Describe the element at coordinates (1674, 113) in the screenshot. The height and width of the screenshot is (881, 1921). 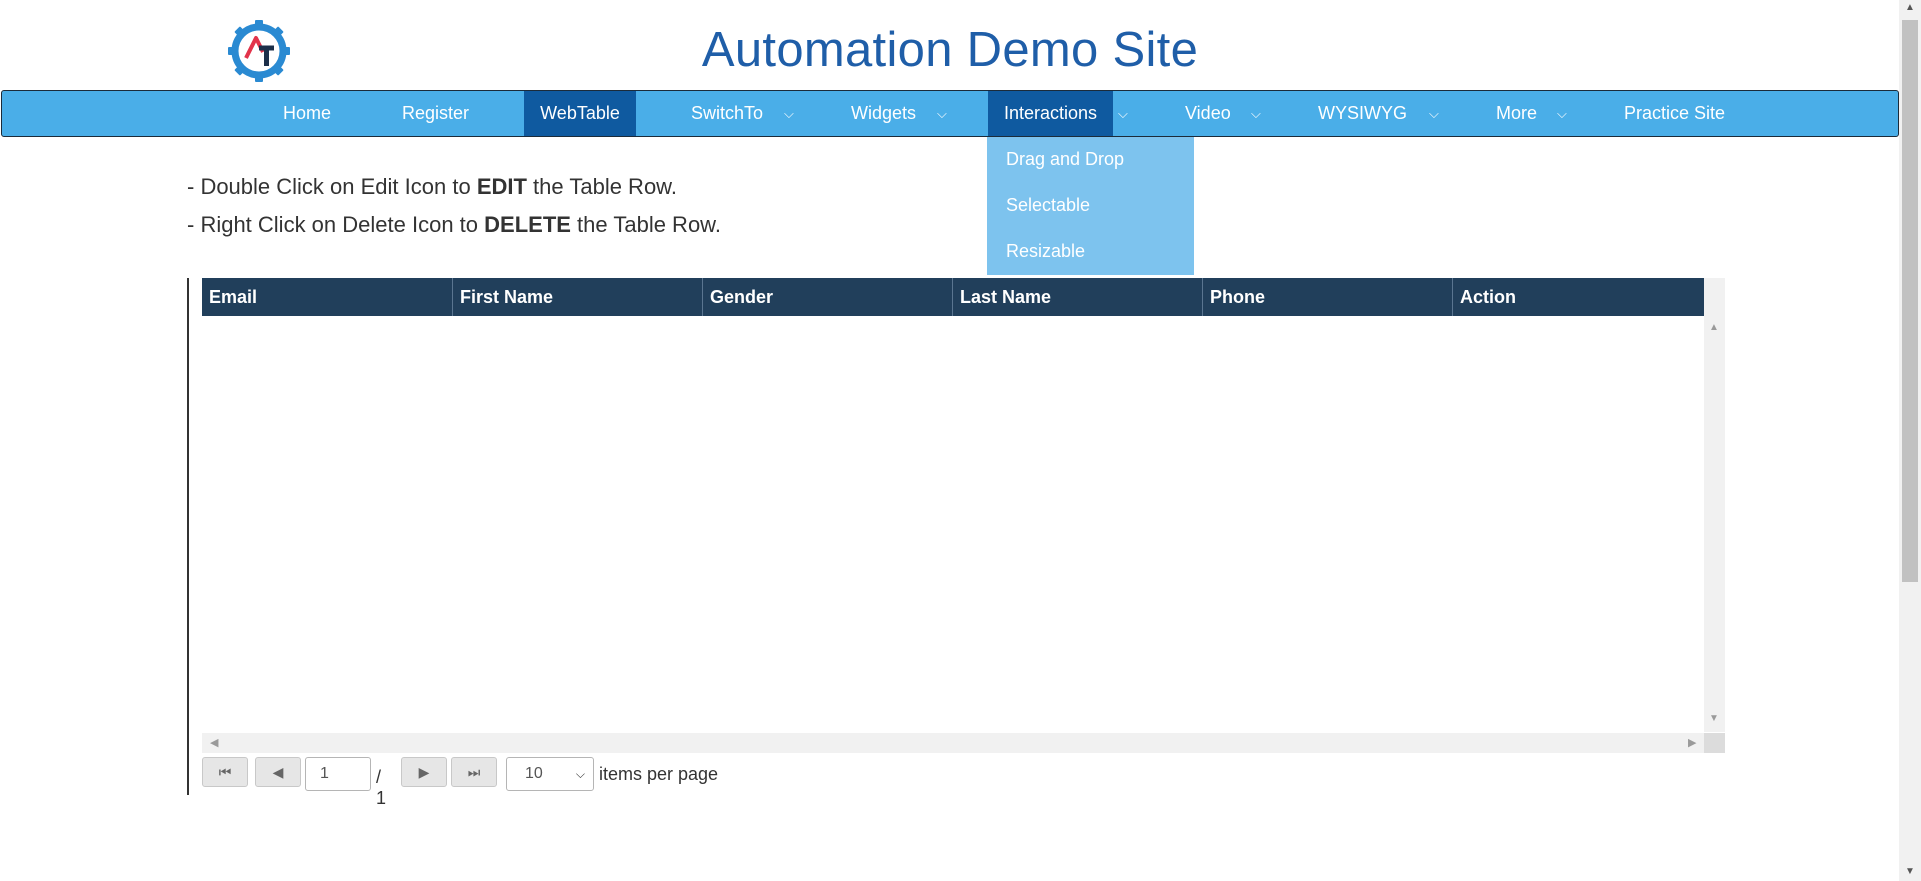
I see `nav-practice-site: Practice Site` at that location.